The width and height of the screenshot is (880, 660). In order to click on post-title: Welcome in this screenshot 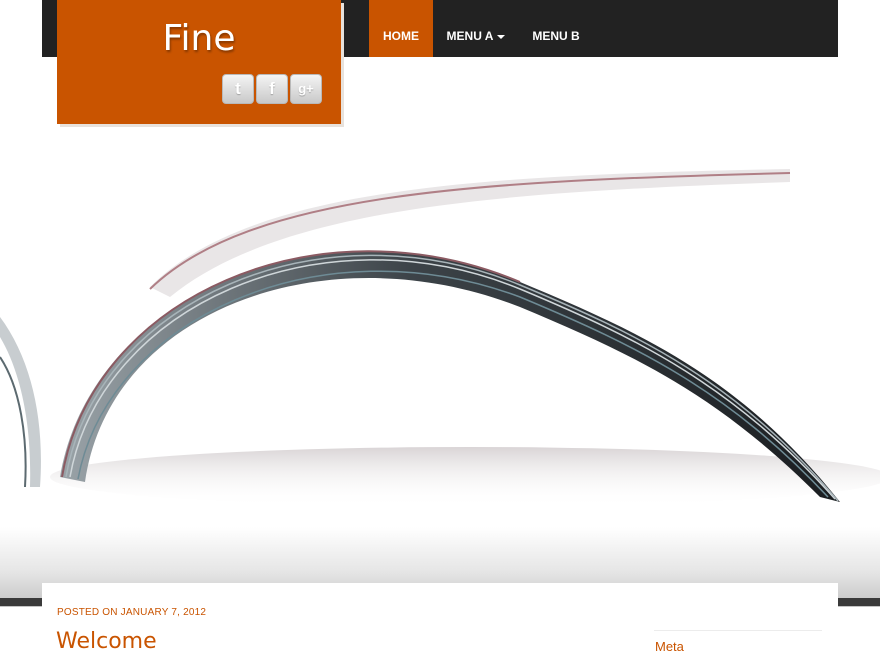, I will do `click(106, 641)`.